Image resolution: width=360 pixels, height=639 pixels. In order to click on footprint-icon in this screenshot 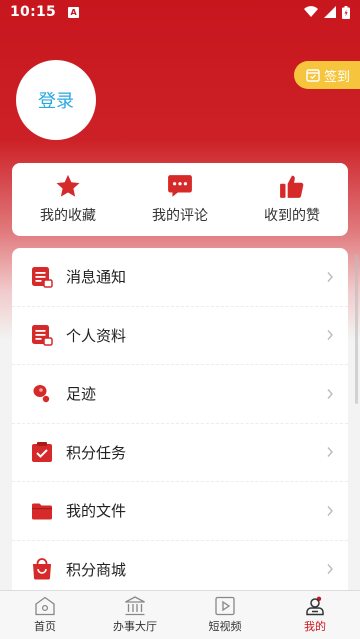, I will do `click(42, 394)`.